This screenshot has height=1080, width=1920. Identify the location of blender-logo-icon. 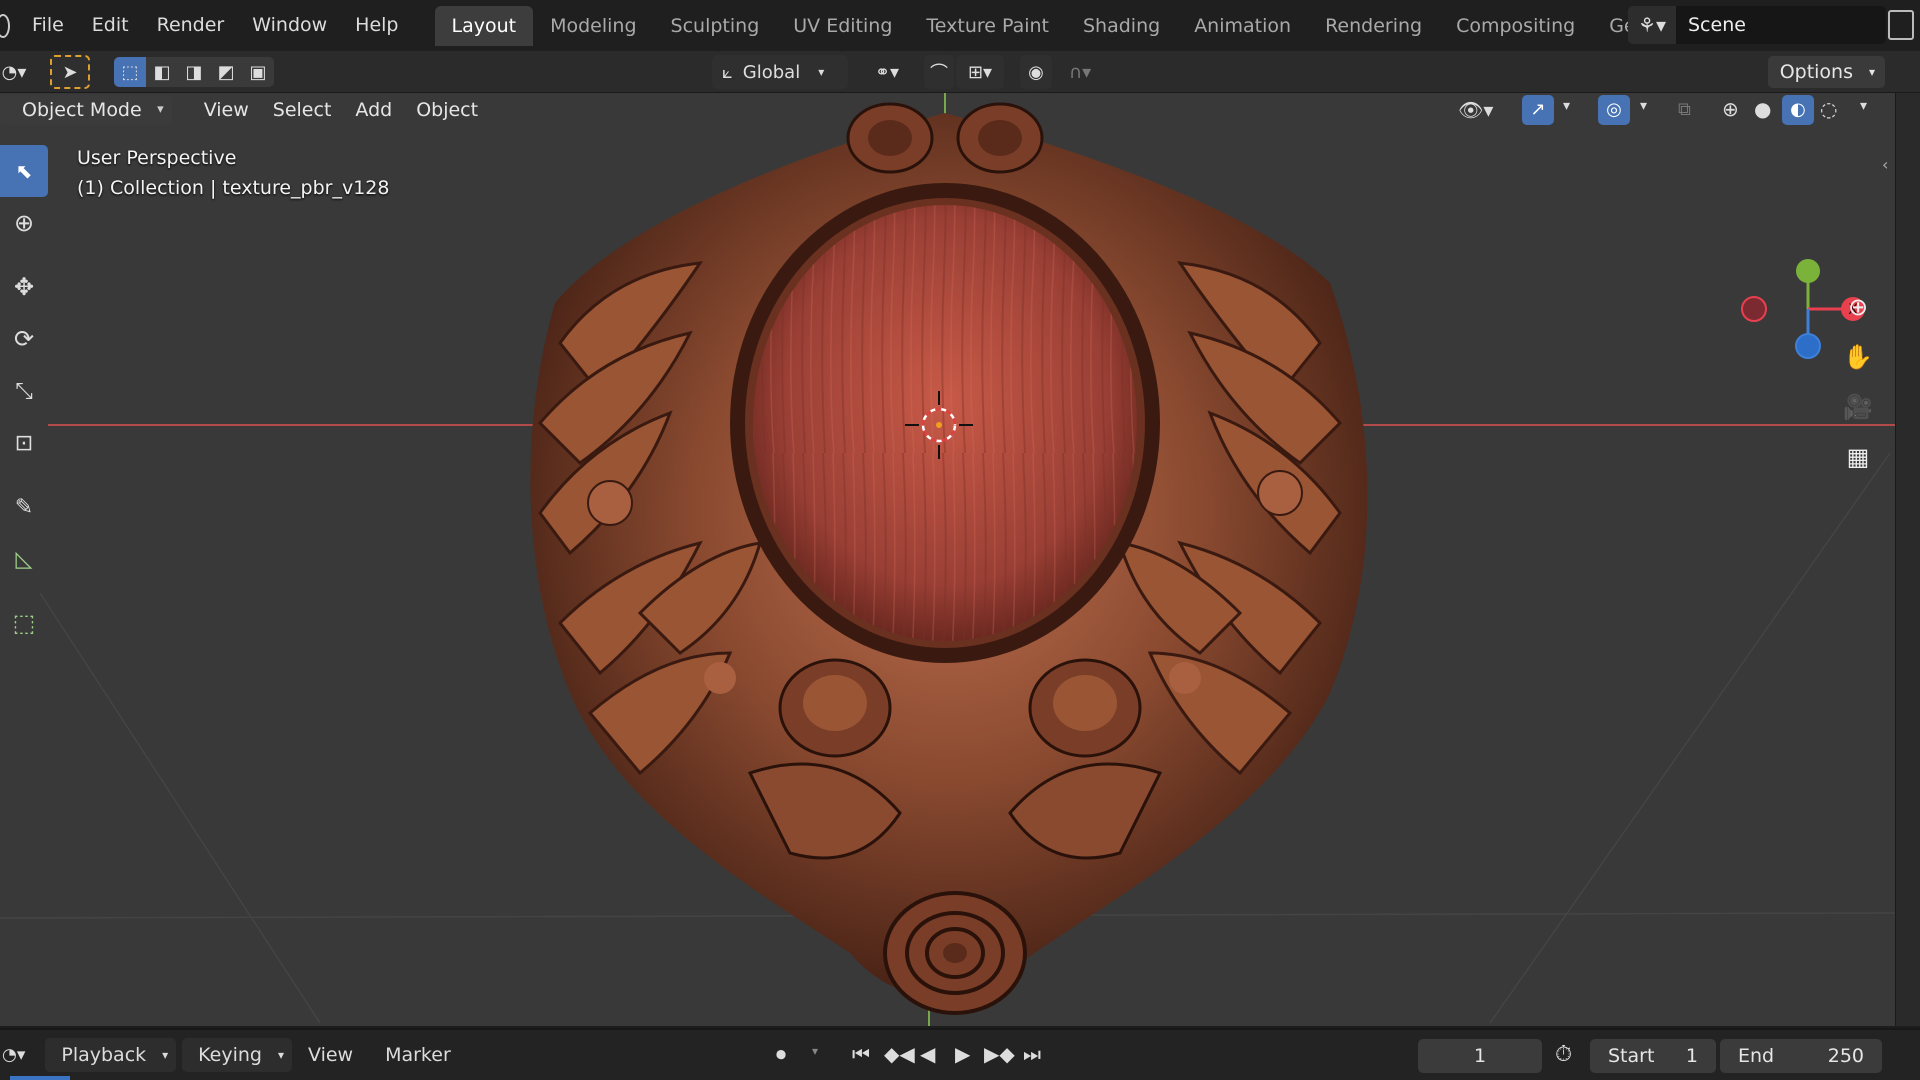
(5, 25).